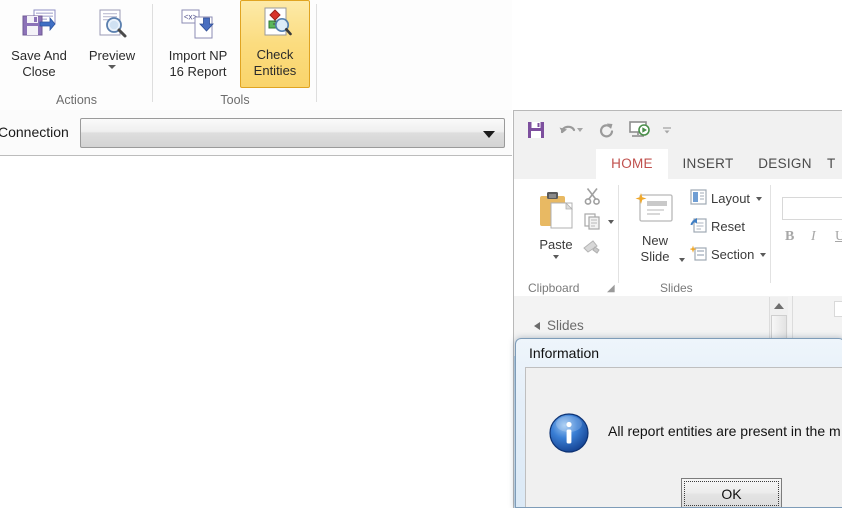 The image size is (842, 508). What do you see at coordinates (733, 254) in the screenshot?
I see `section-label: Section` at bounding box center [733, 254].